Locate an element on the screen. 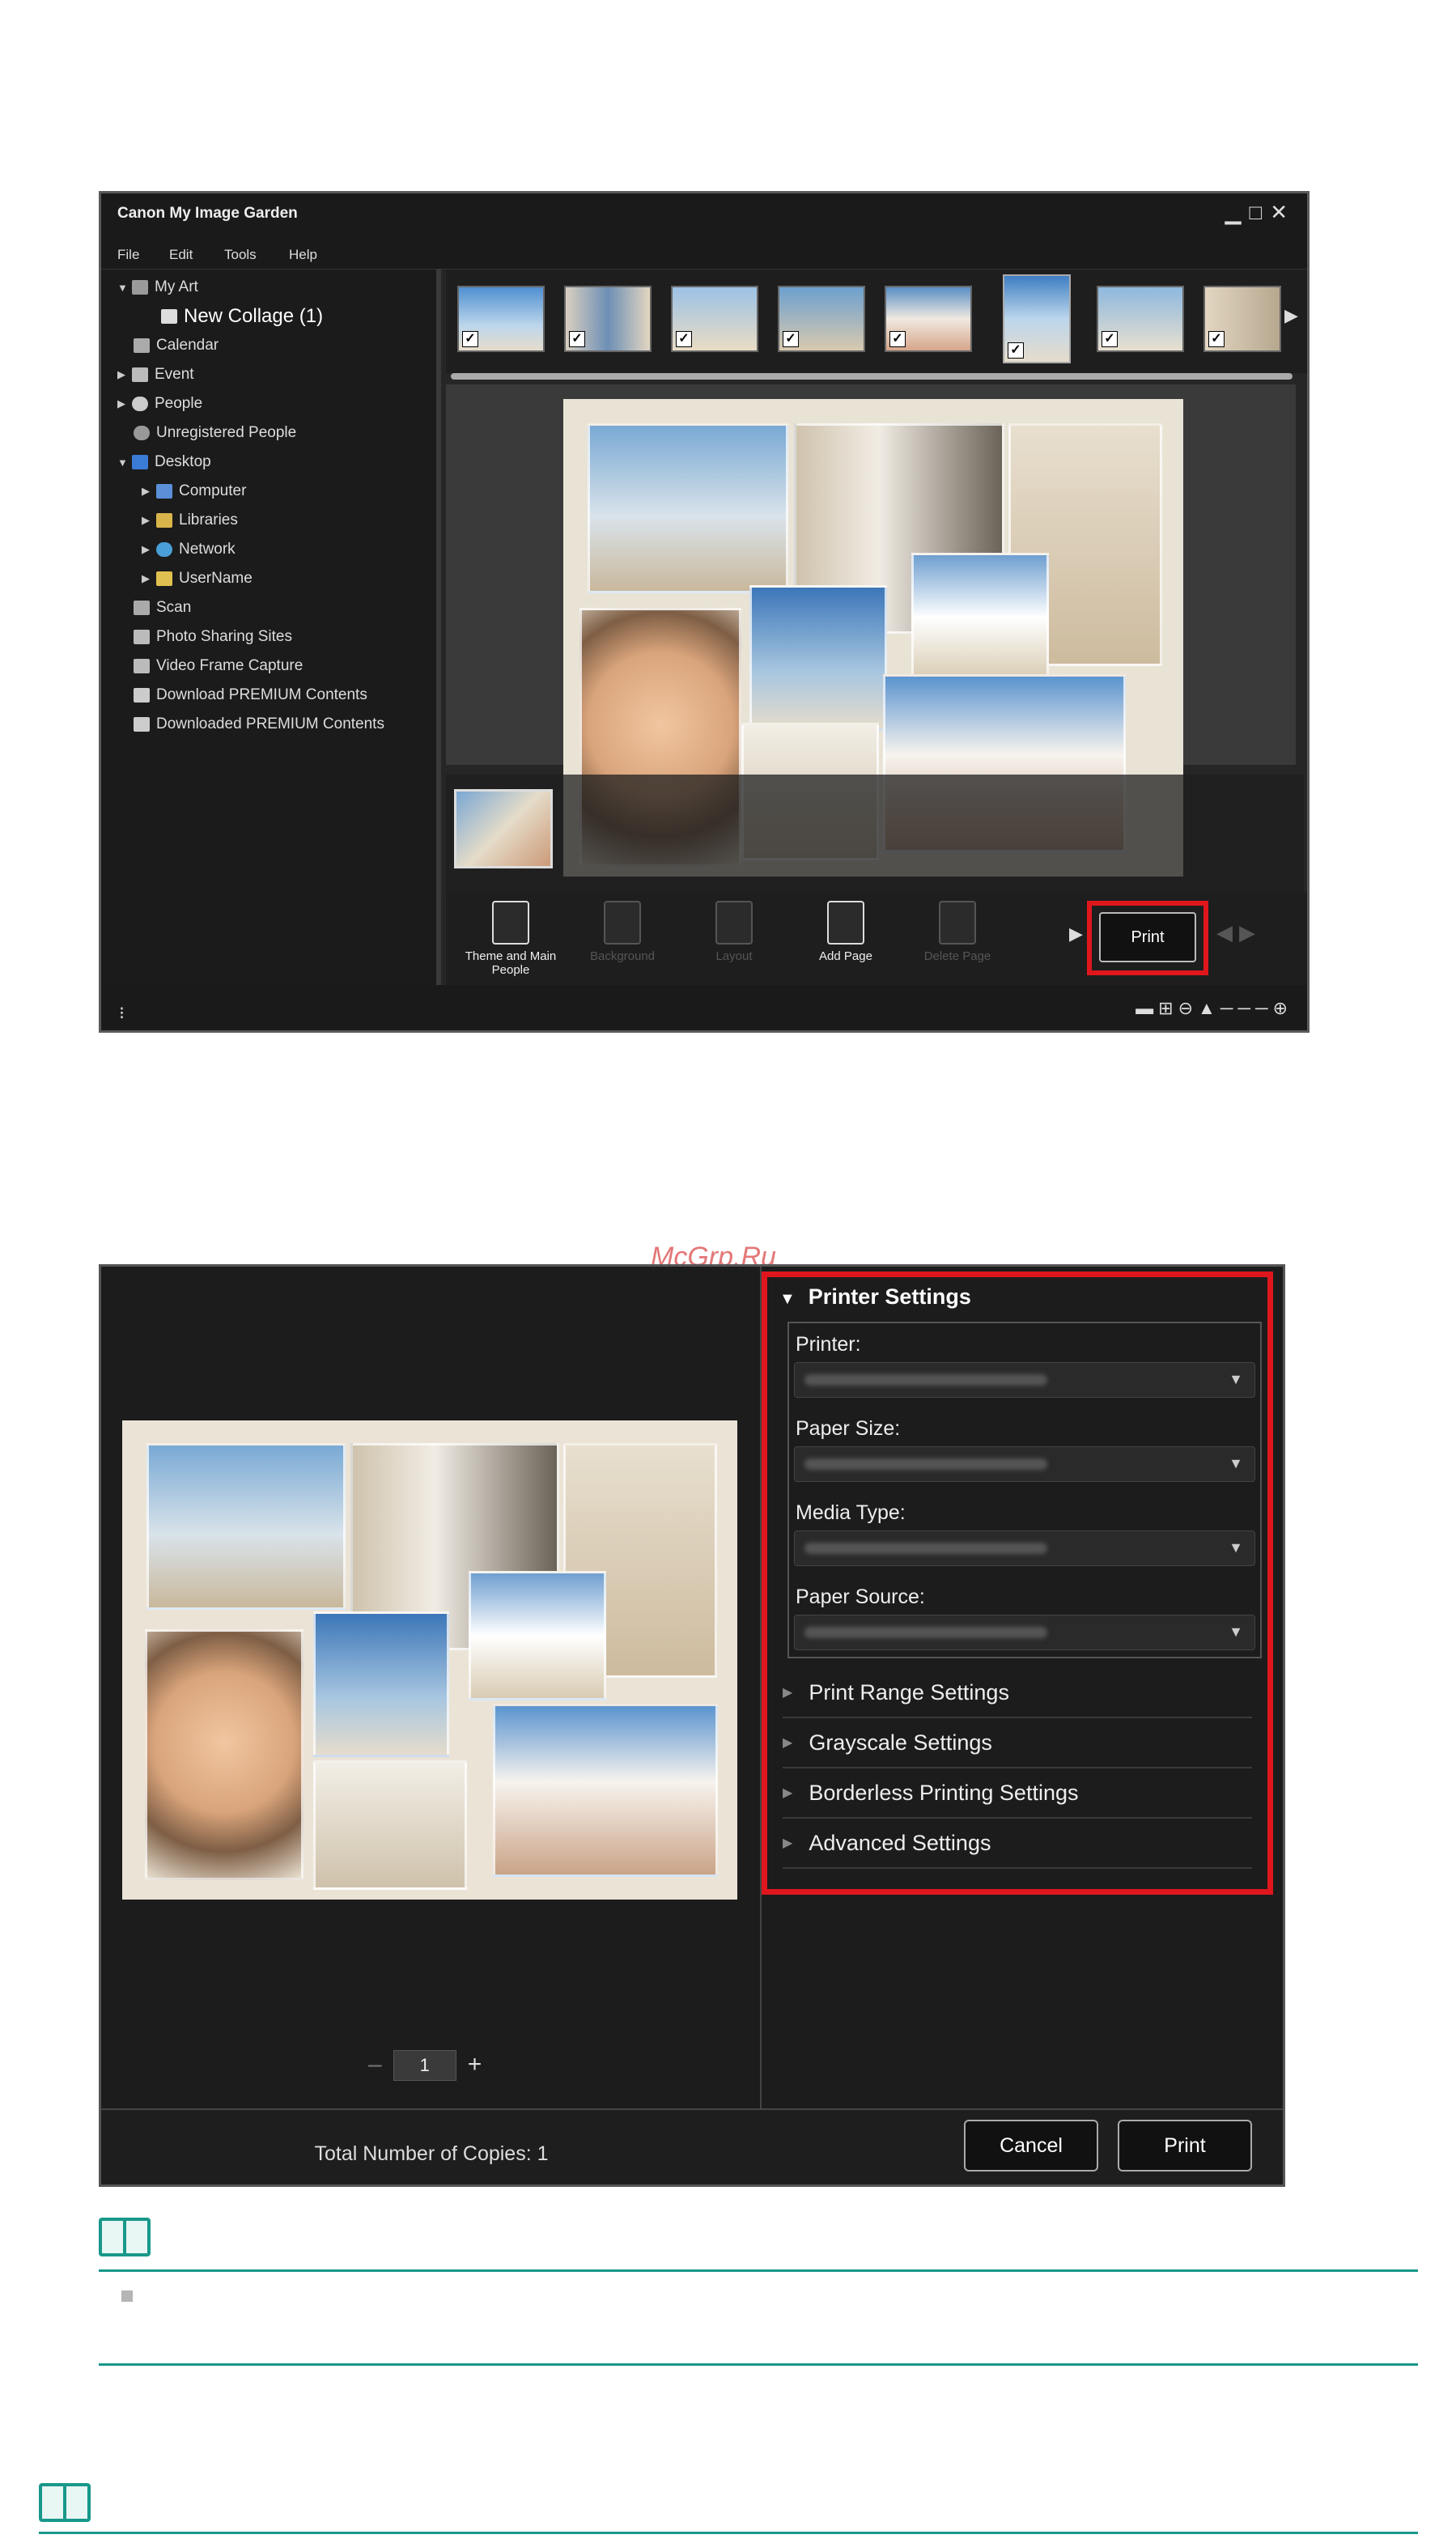 This screenshot has height=2543, width=1456. cancel-button: Cancel is located at coordinates (1031, 2146).